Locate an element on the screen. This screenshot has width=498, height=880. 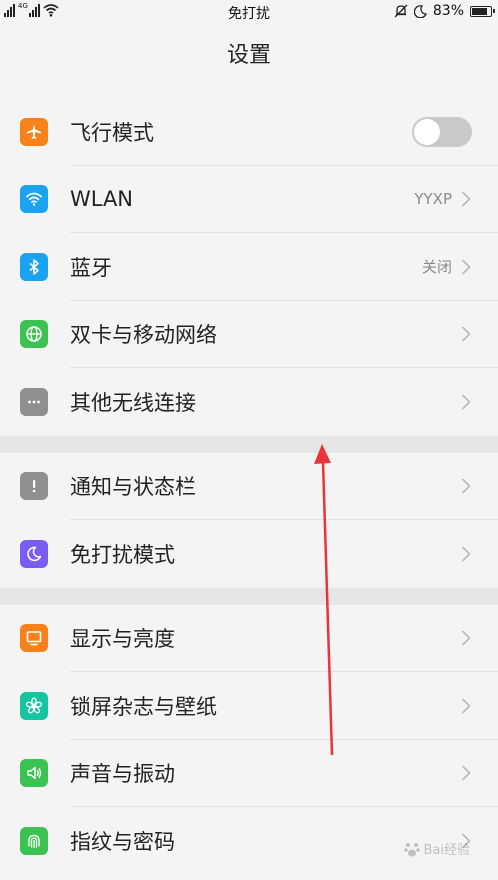
watermark: Bai经验 is located at coordinates (437, 848).